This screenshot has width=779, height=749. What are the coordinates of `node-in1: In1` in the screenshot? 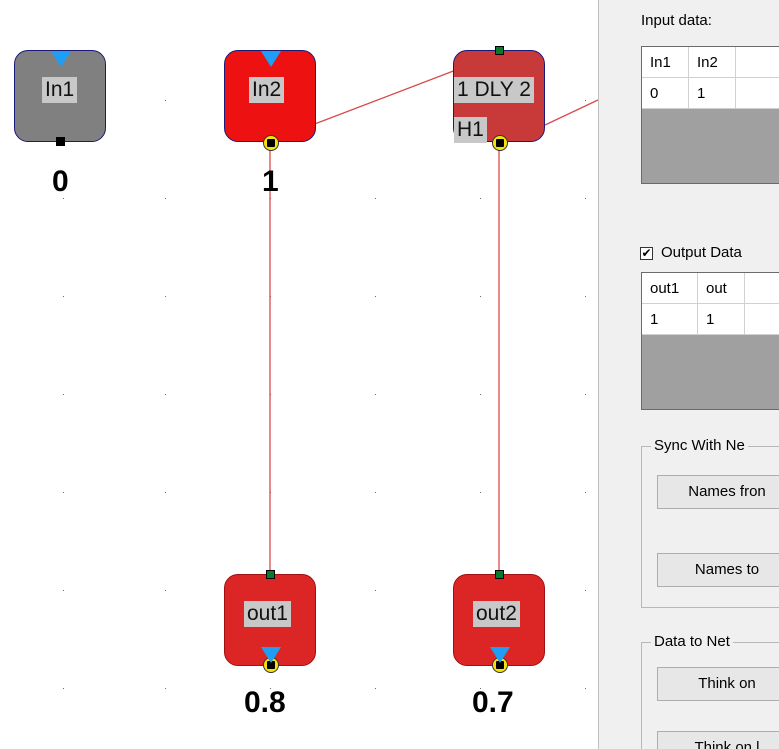 It's located at (60, 98).